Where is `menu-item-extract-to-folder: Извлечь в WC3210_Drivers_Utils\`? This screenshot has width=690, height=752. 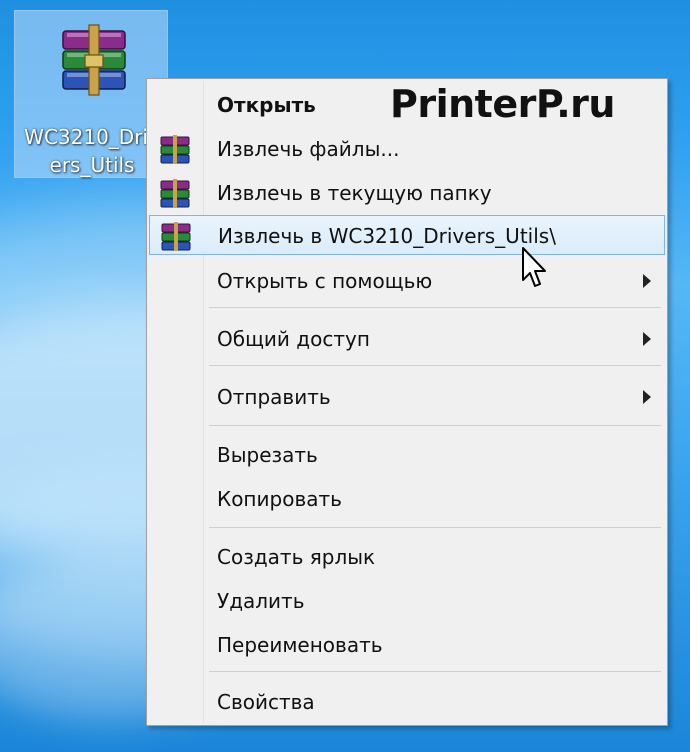 menu-item-extract-to-folder: Извлечь в WC3210_Drivers_Utils\ is located at coordinates (407, 235).